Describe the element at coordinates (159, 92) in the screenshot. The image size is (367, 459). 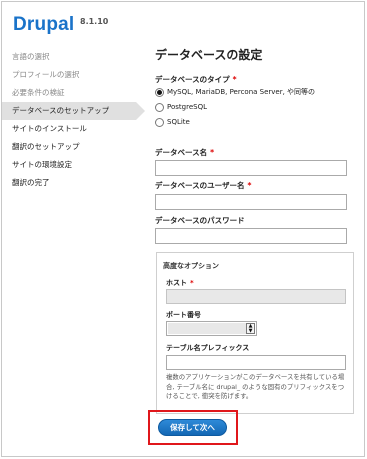
I see `radio-checked-icon` at that location.